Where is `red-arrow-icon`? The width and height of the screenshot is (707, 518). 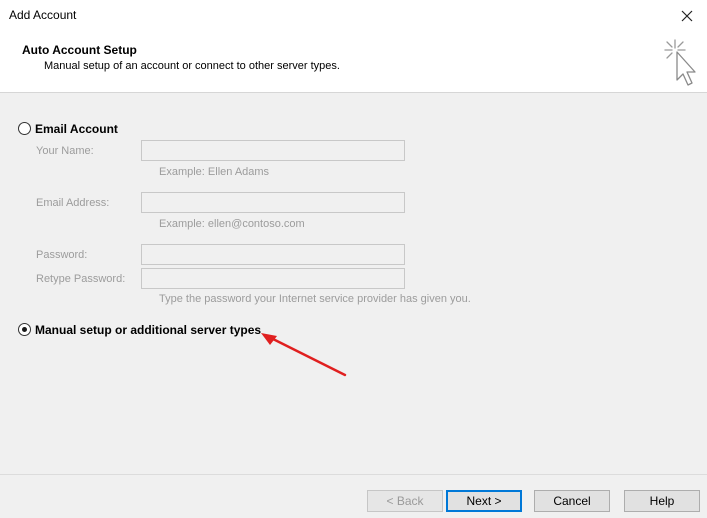
red-arrow-icon is located at coordinates (304, 355).